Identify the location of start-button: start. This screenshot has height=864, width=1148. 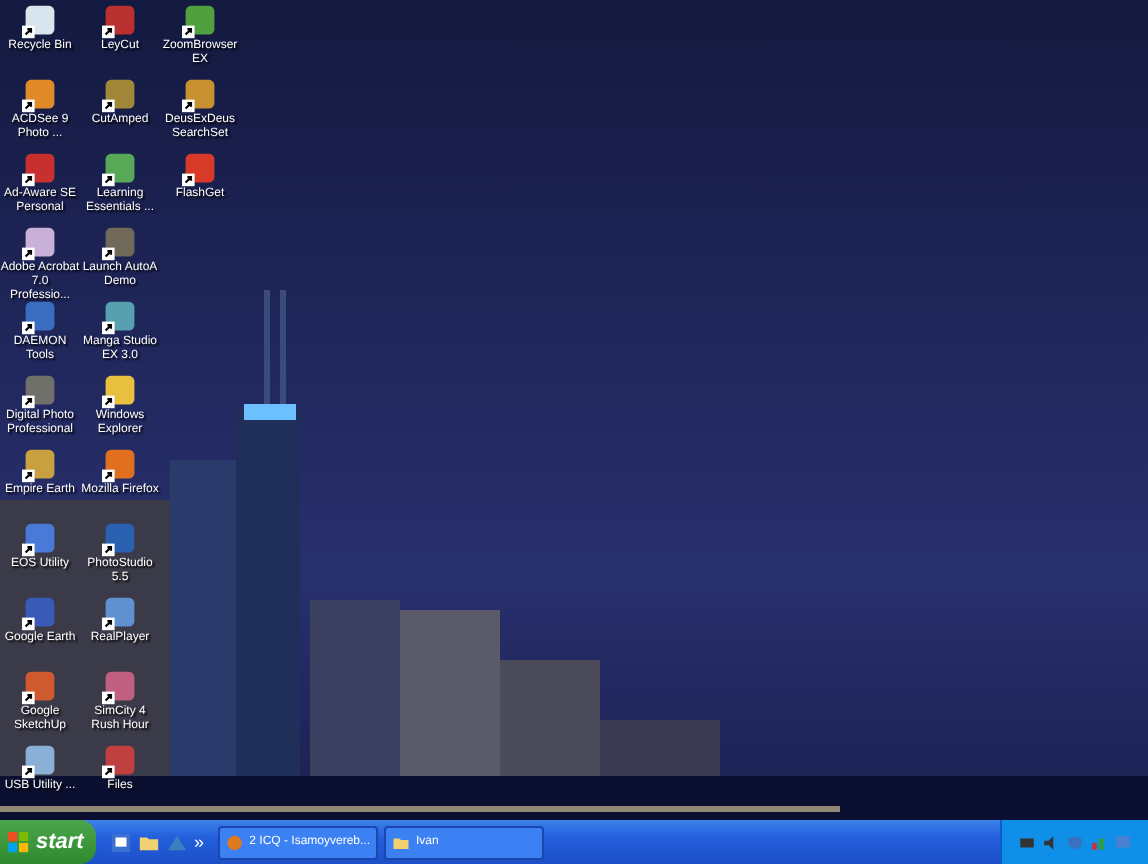
(48, 842).